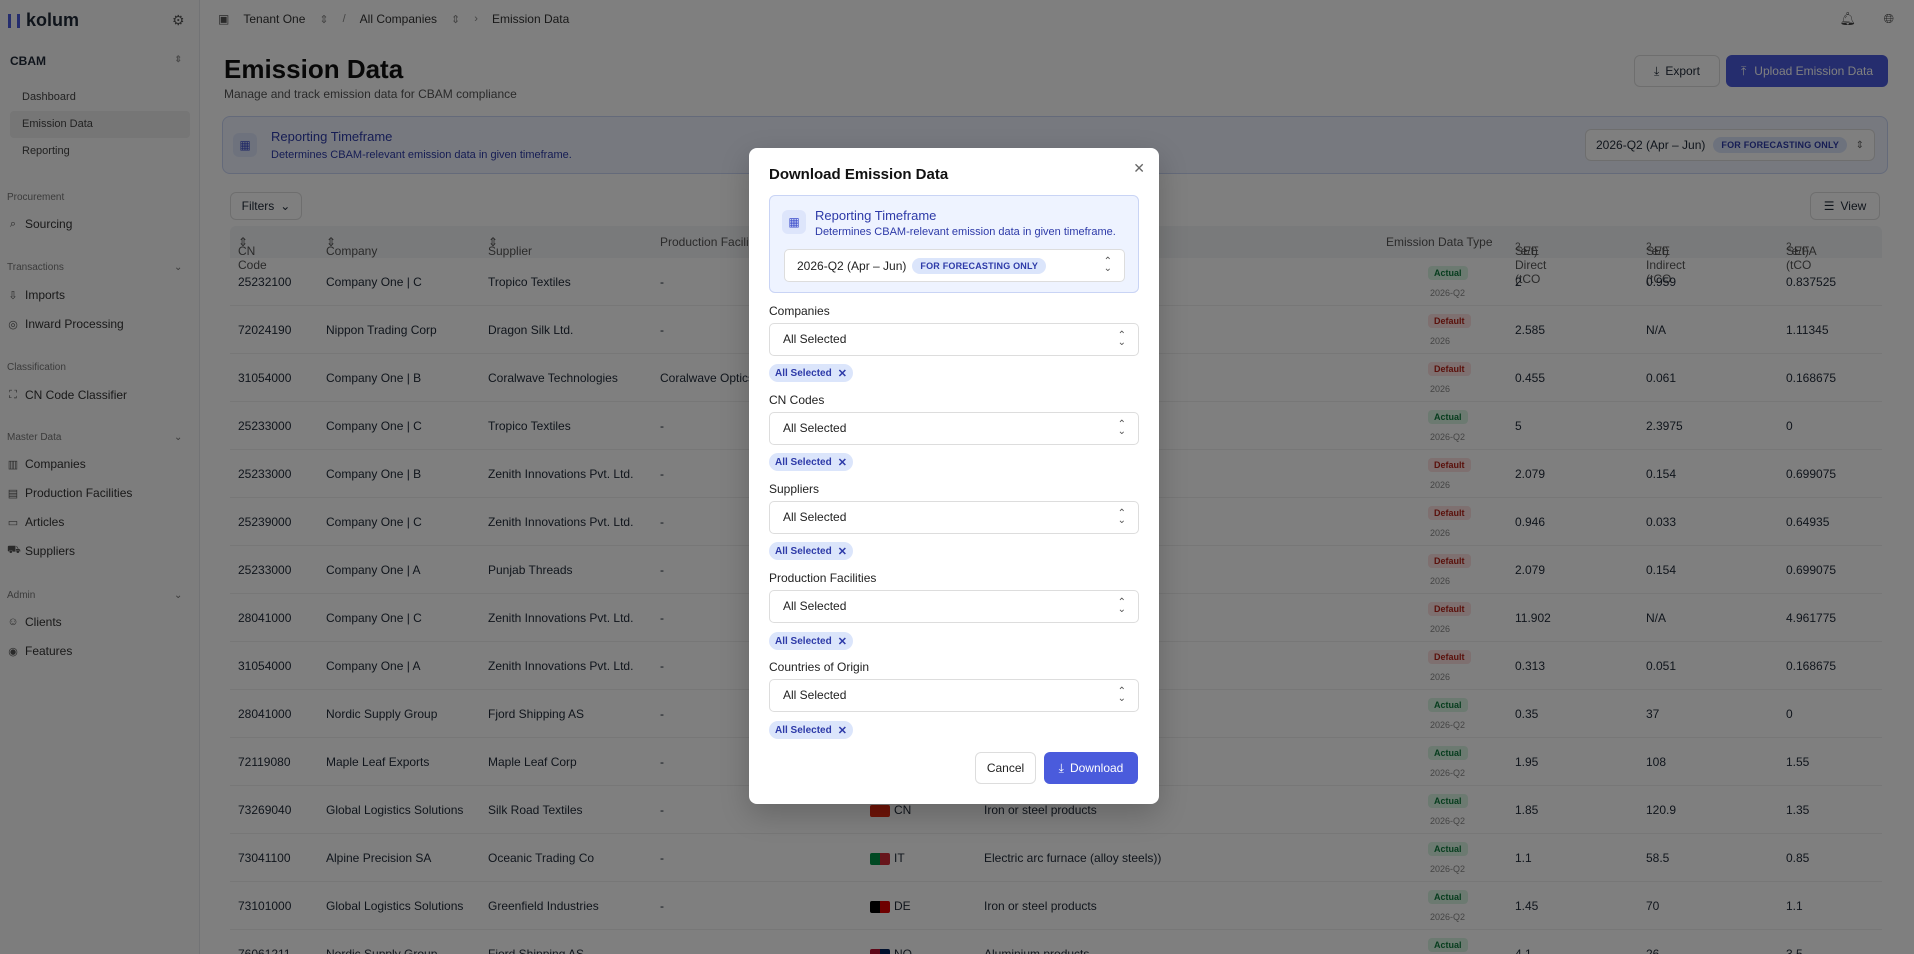 Image resolution: width=1914 pixels, height=954 pixels. Describe the element at coordinates (859, 174) in the screenshot. I see `dialog-title: Download Emission Data` at that location.